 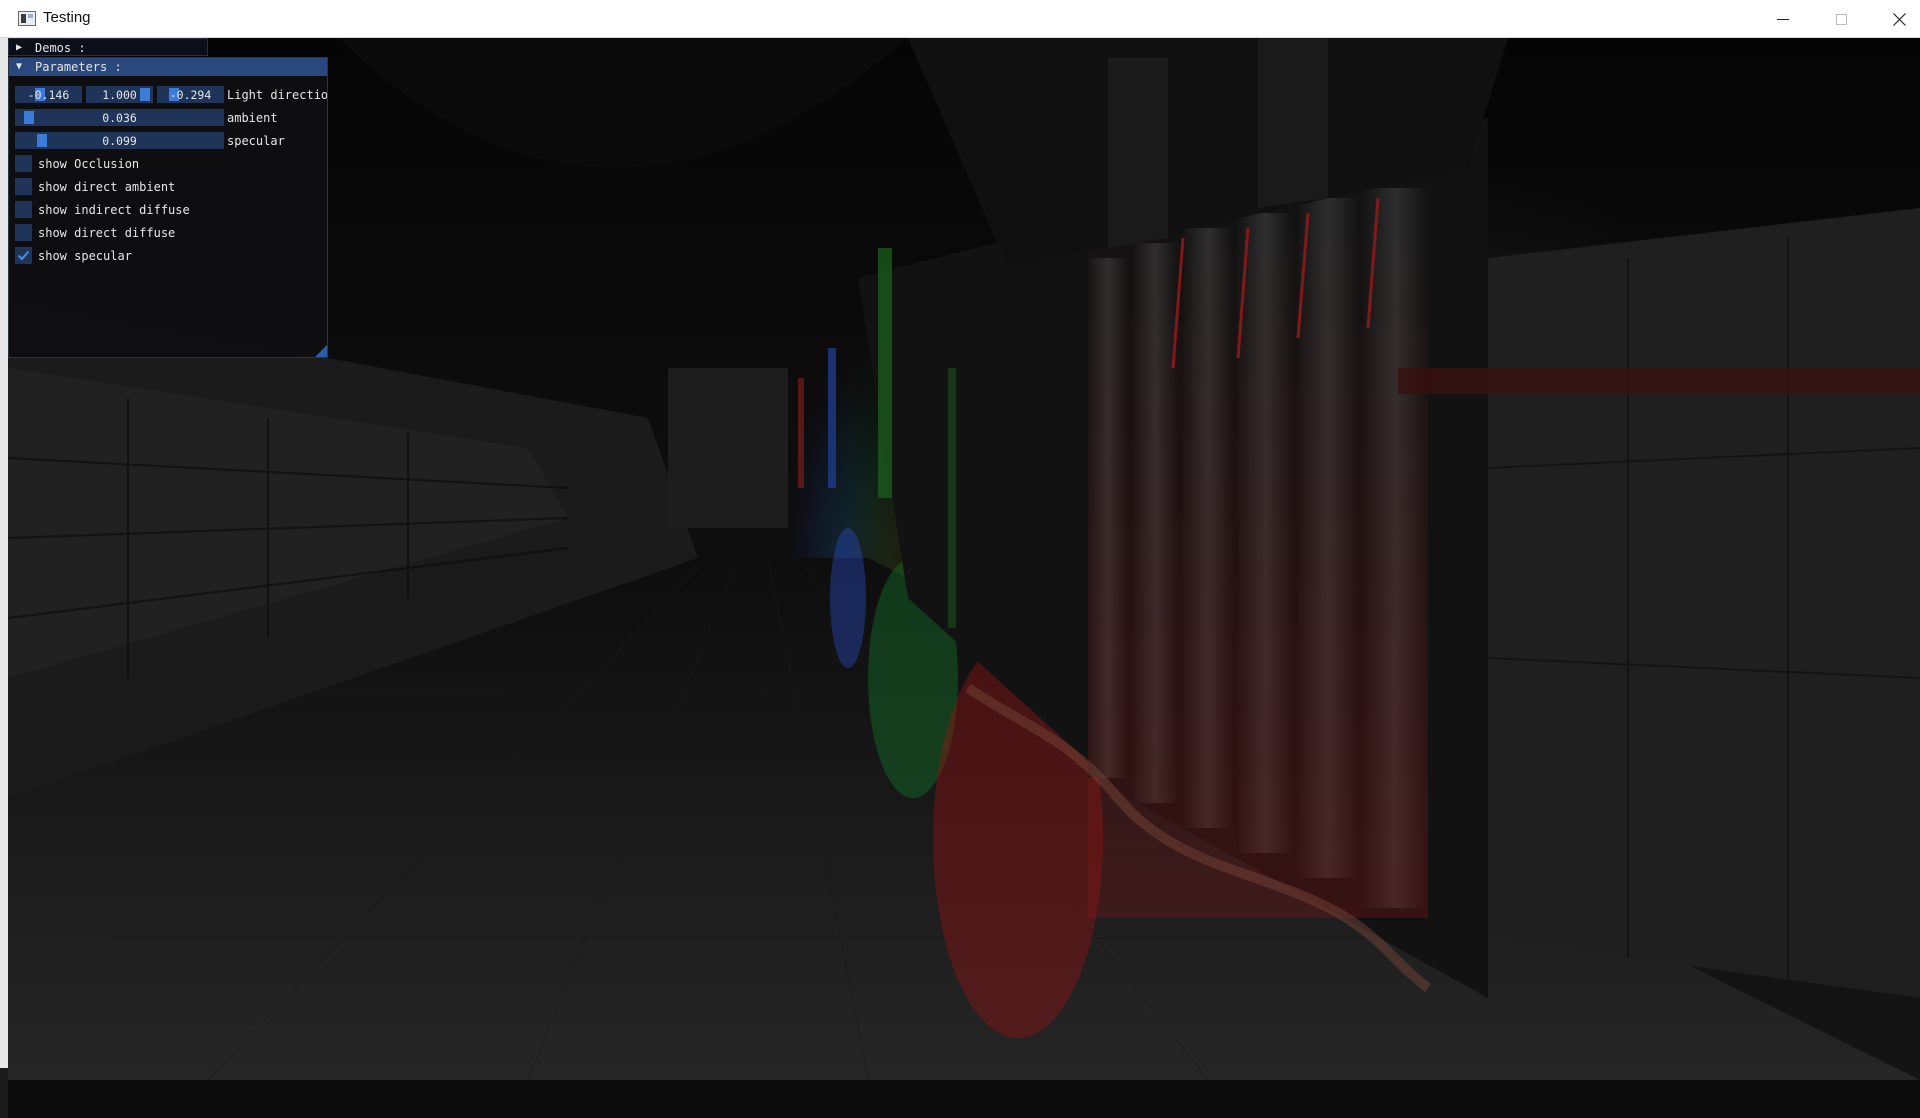 I want to click on checkbox-label: show specular, so click(x=85, y=256).